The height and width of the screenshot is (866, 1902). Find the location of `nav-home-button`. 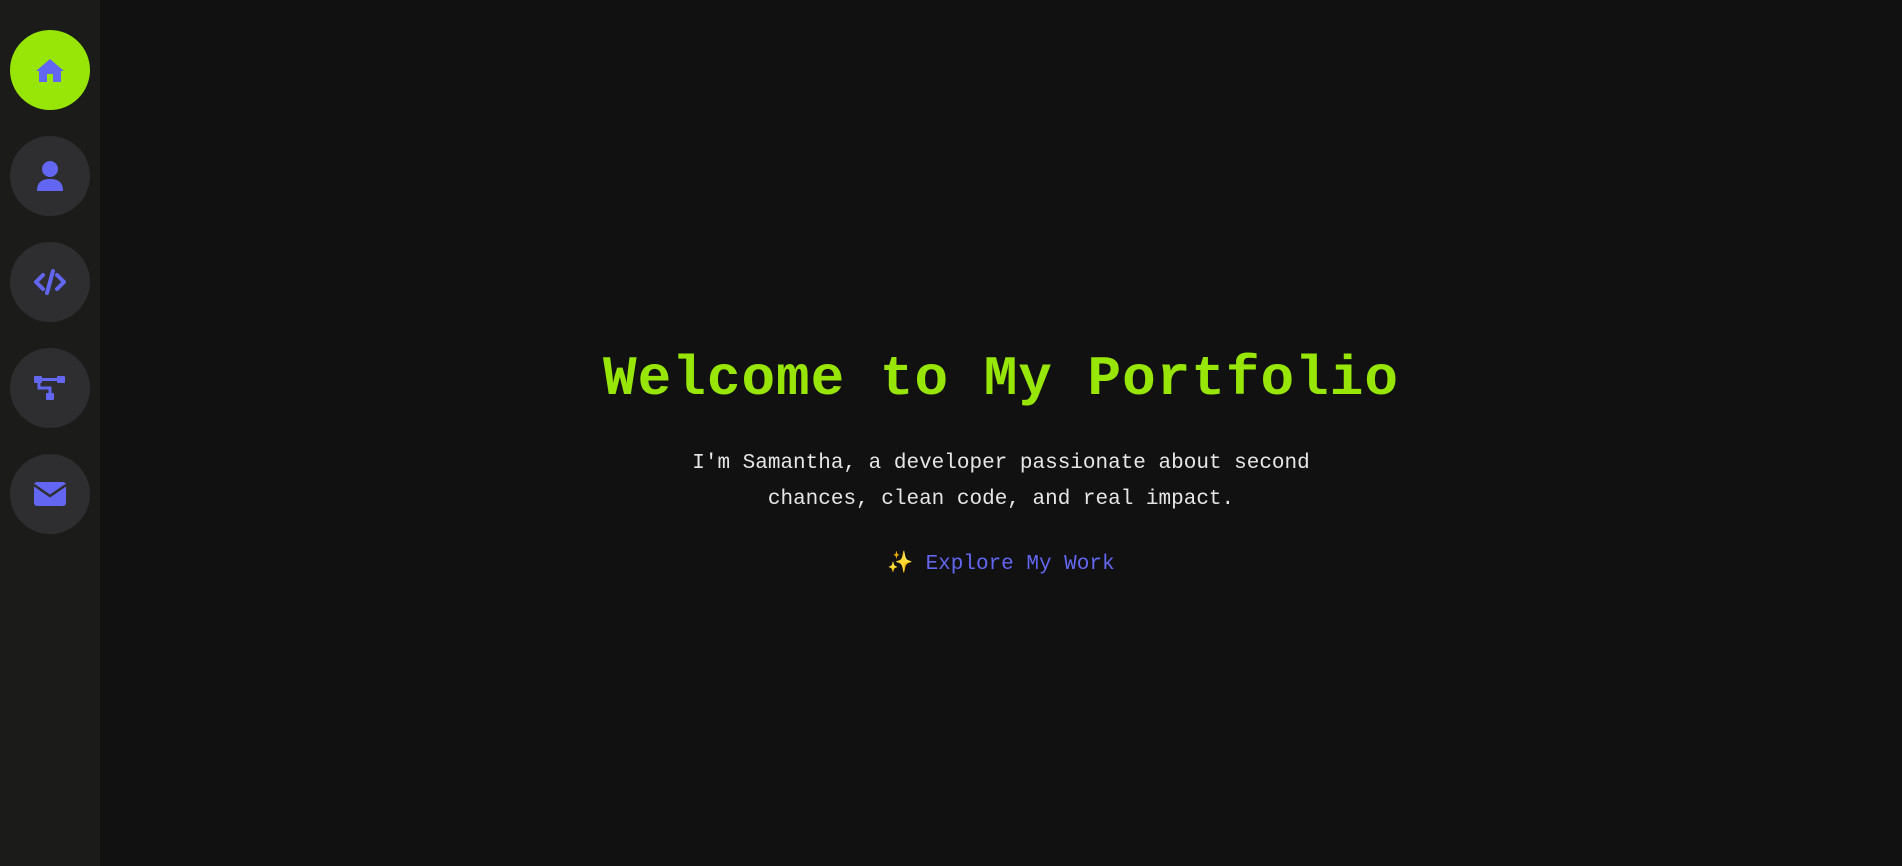

nav-home-button is located at coordinates (50, 70).